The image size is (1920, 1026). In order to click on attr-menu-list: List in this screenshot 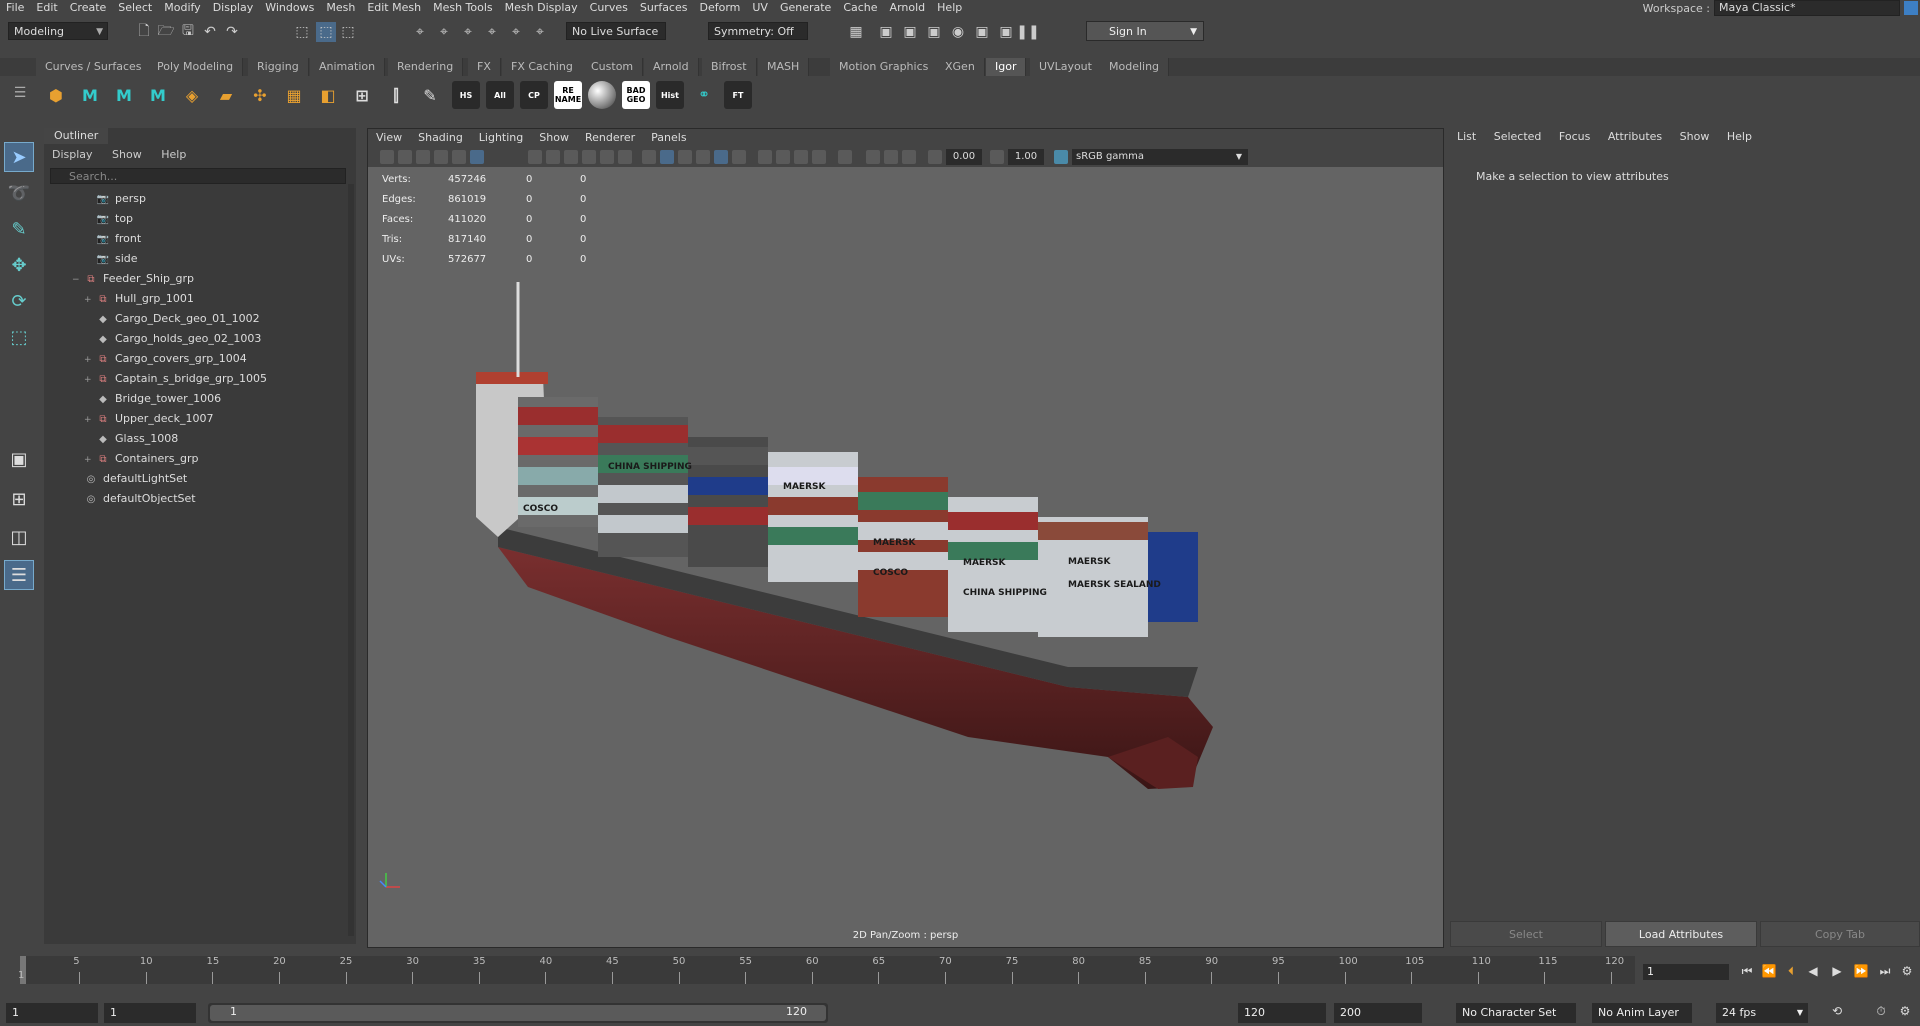, I will do `click(1466, 136)`.